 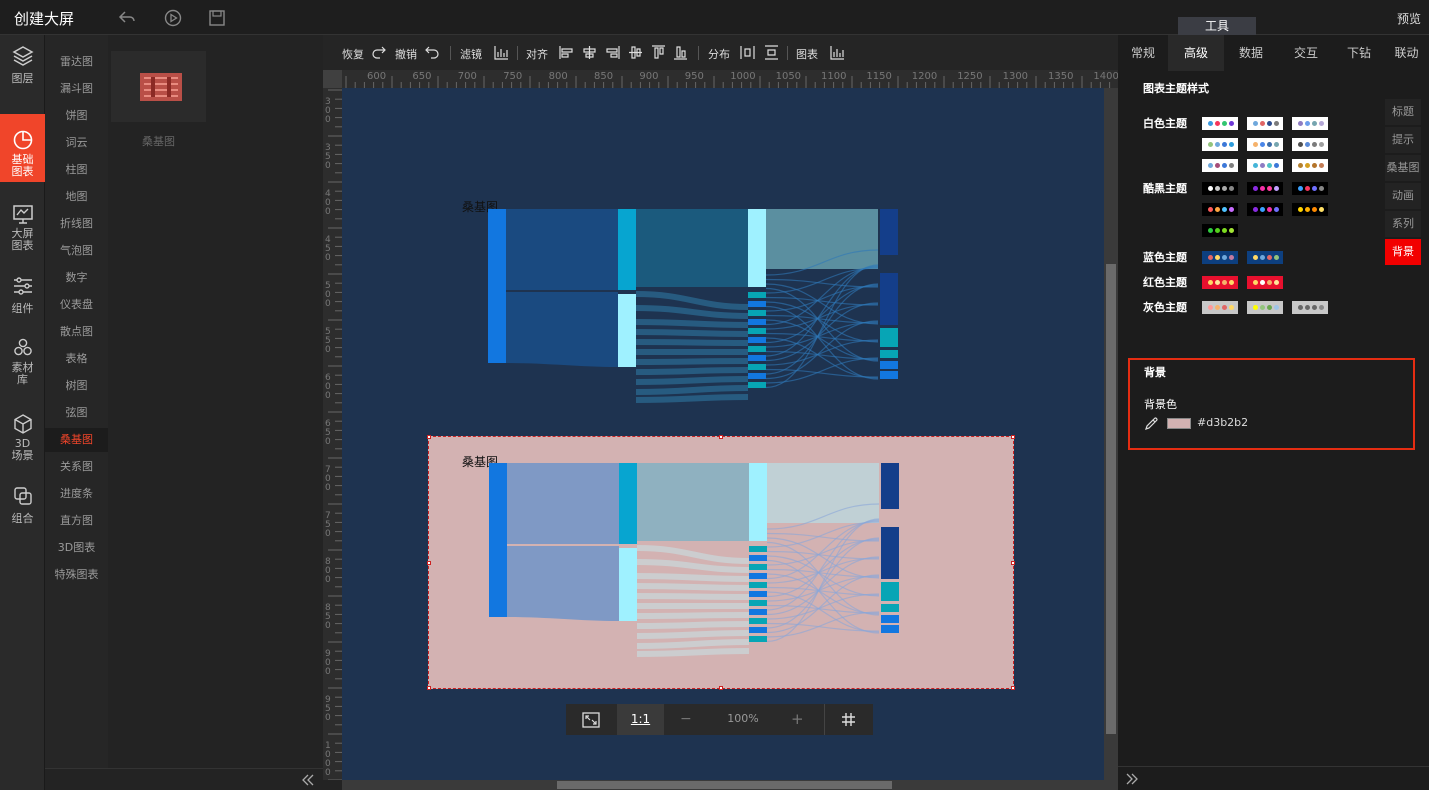 What do you see at coordinates (76, 305) in the screenshot?
I see `sub-item-9: 仪表盘` at bounding box center [76, 305].